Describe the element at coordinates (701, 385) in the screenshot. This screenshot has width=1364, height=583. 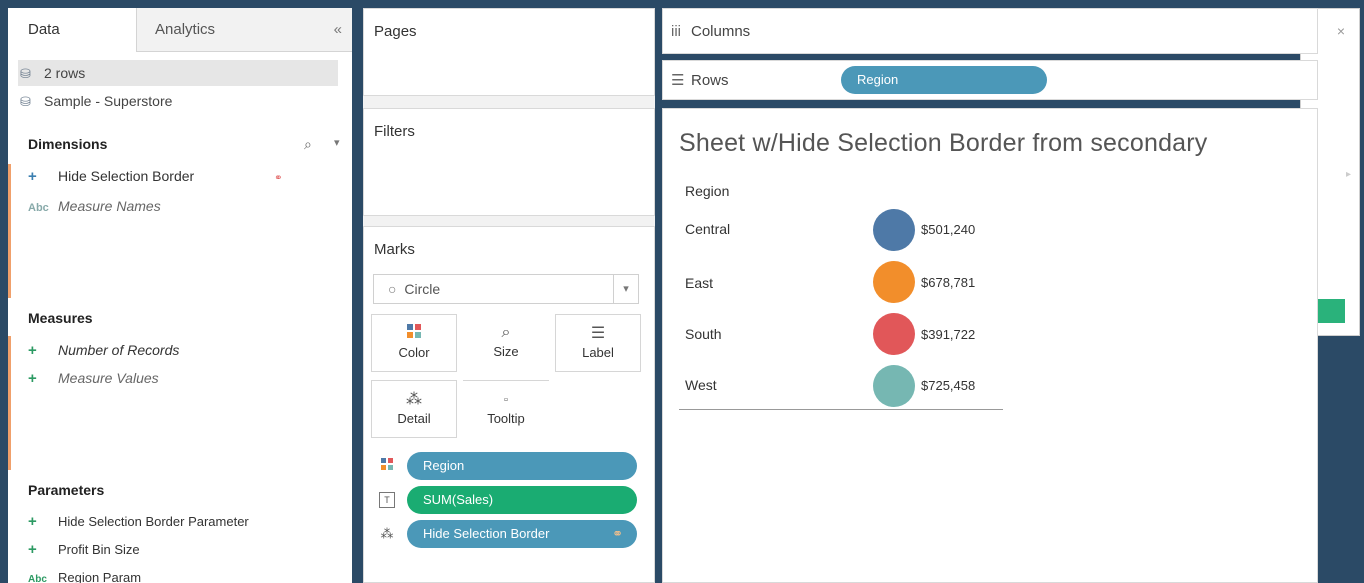
I see `row-label: West` at that location.